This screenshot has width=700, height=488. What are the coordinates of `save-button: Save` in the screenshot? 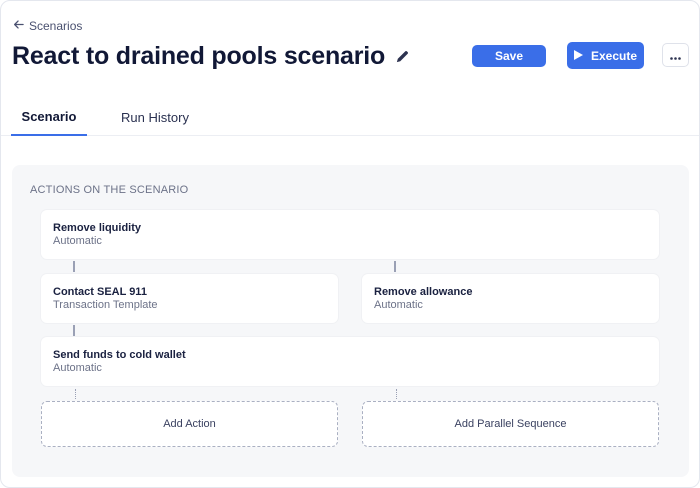 It's located at (509, 56).